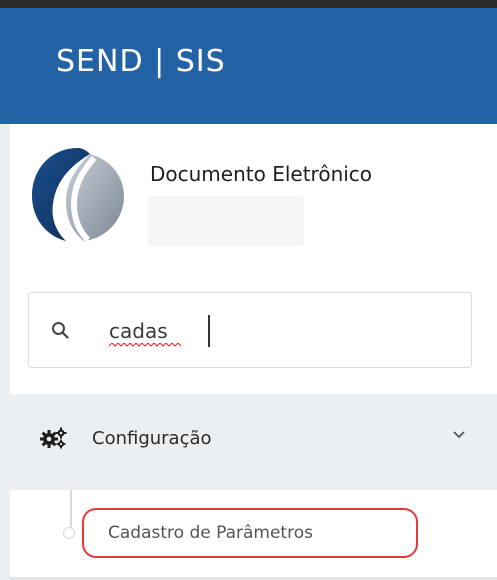 This screenshot has width=497, height=580. Describe the element at coordinates (261, 174) in the screenshot. I see `document-title: Documento Eletrônico` at that location.